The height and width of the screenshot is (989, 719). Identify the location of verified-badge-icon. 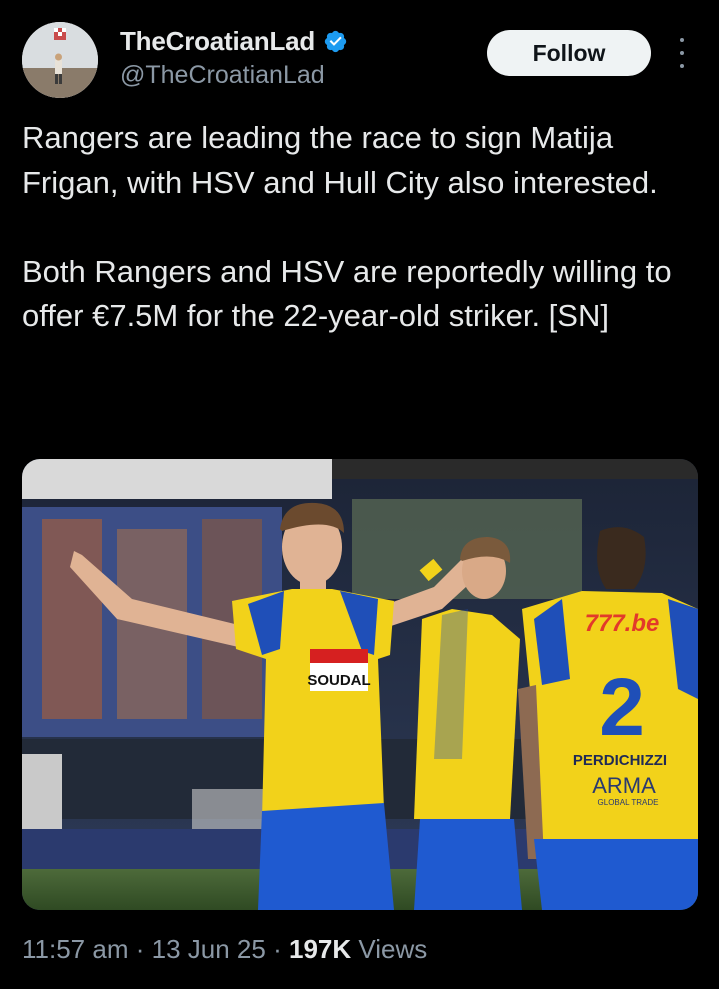
(335, 41).